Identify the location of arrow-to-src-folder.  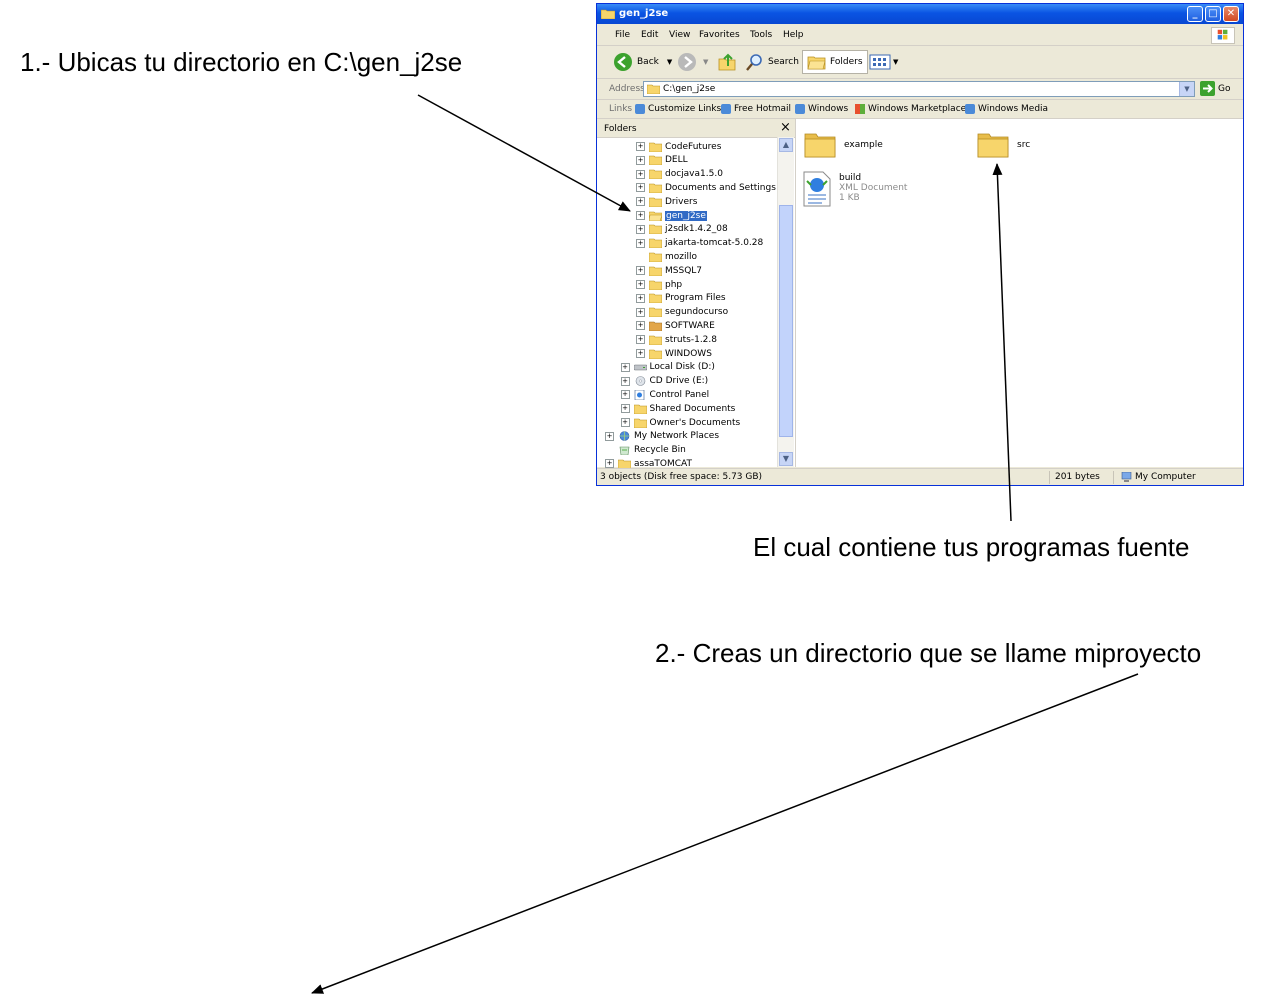
(1002, 342).